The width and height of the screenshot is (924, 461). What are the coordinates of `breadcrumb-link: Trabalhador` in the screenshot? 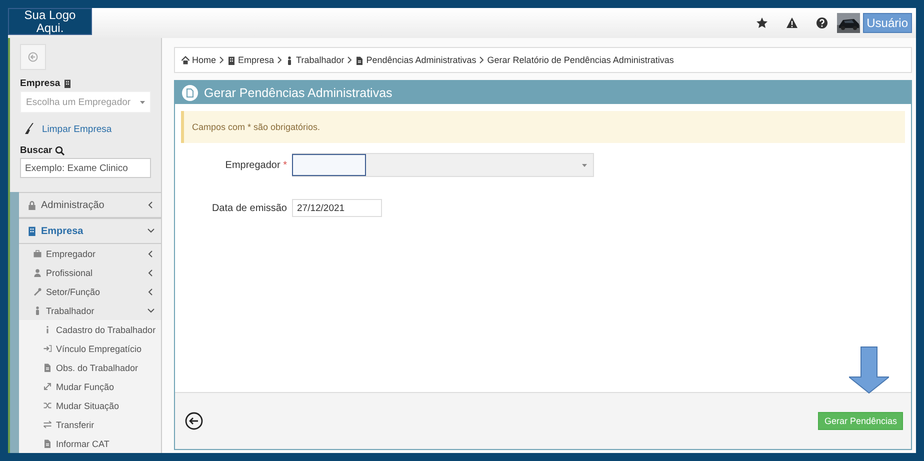 It's located at (314, 60).